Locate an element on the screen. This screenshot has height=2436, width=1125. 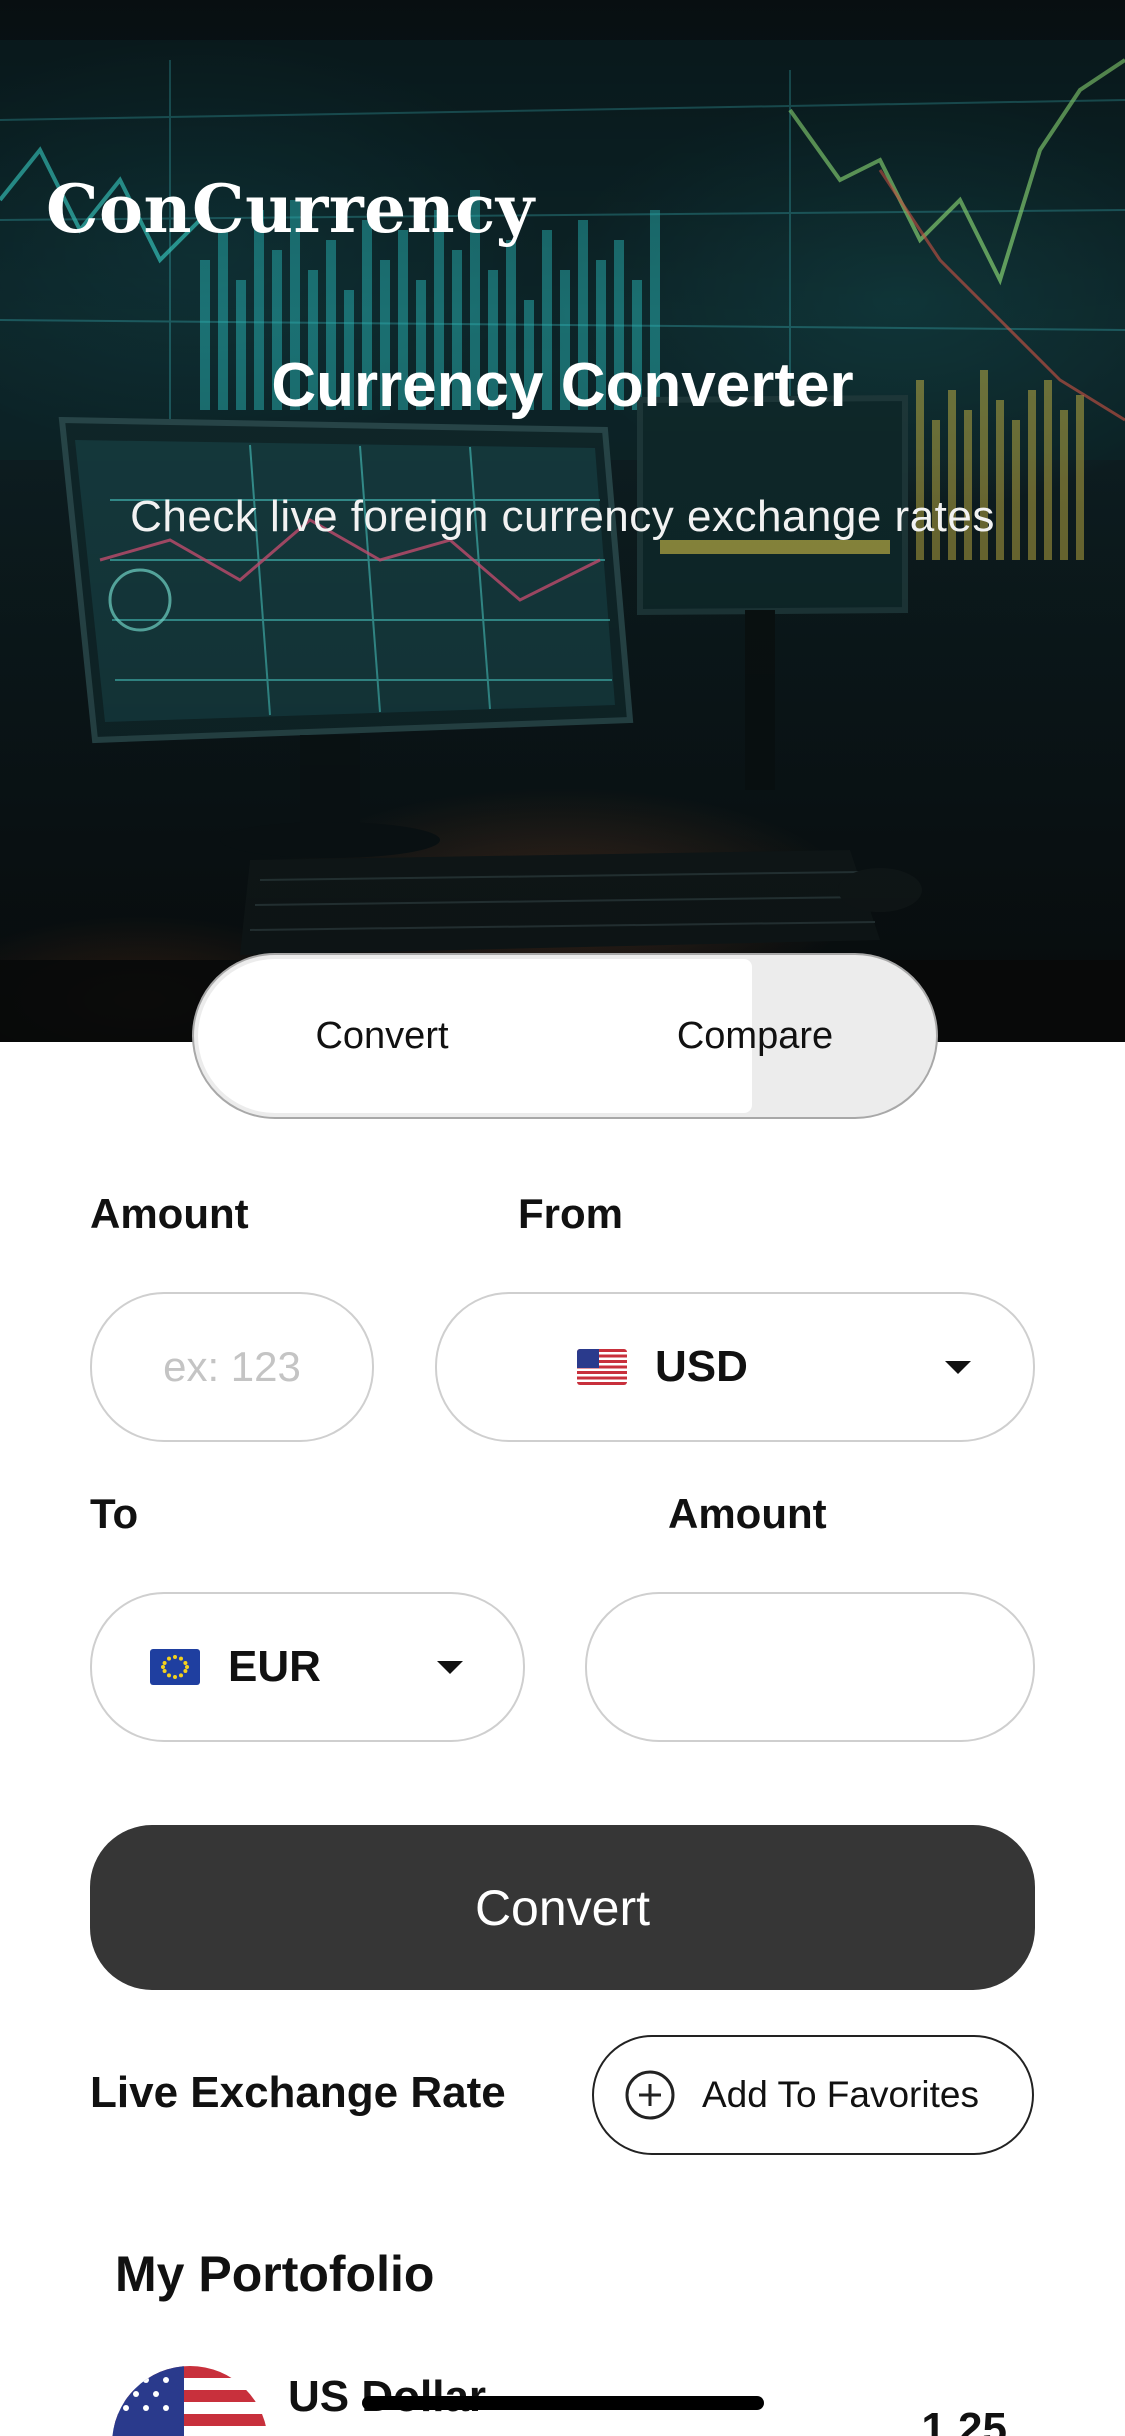
mode-segmented-control: Convert Compare is located at coordinates (565, 1036).